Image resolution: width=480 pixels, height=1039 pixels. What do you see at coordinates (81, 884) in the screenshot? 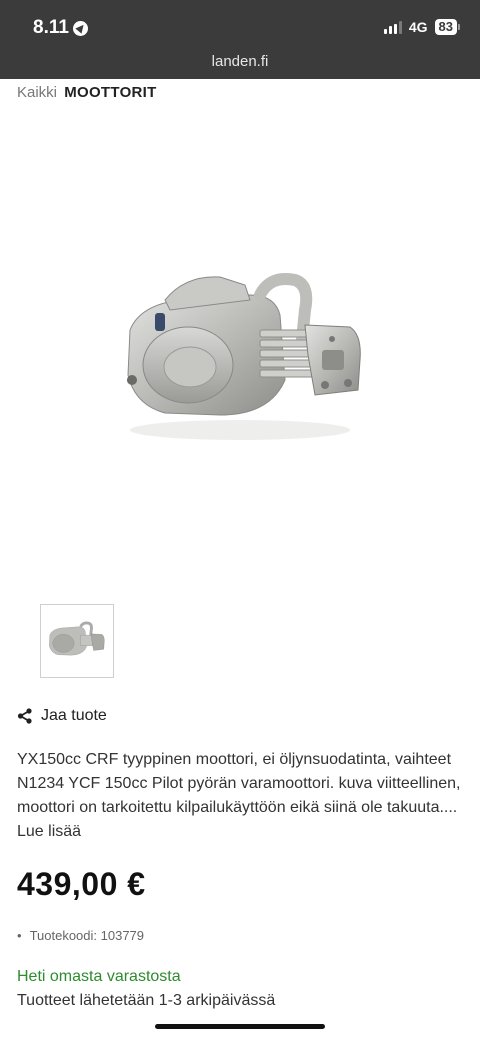
I see `product-price: 439,00 €` at bounding box center [81, 884].